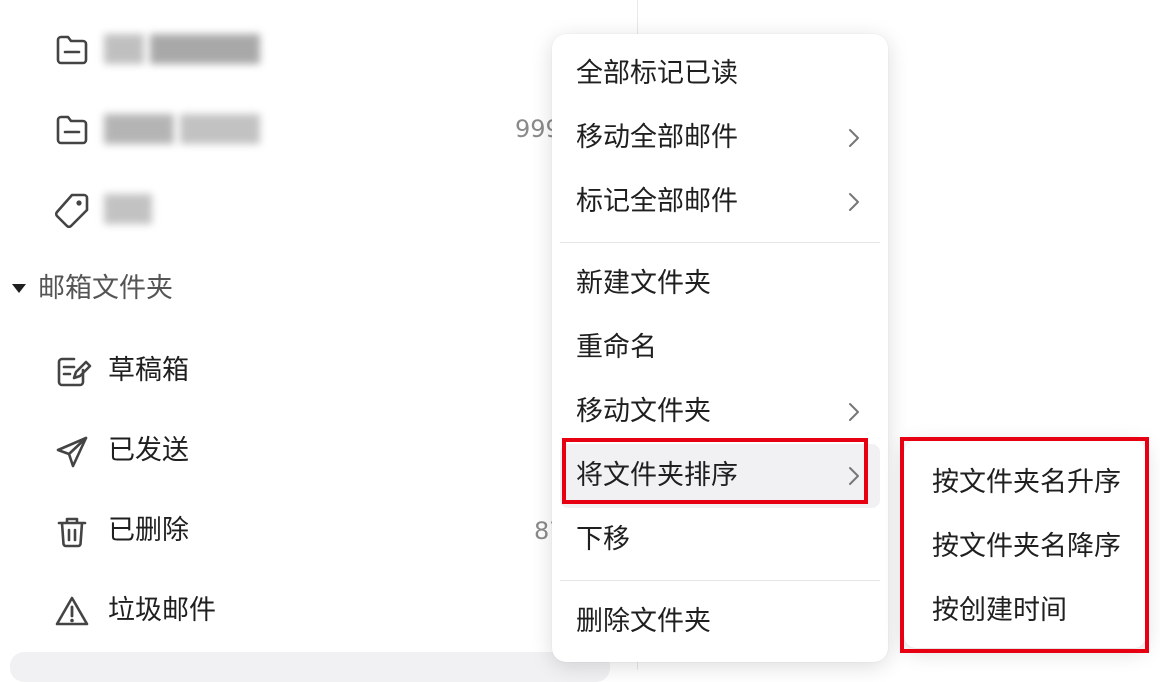 The width and height of the screenshot is (1160, 682). I want to click on menu-item-sort-folders: 将文件夹排序, so click(720, 476).